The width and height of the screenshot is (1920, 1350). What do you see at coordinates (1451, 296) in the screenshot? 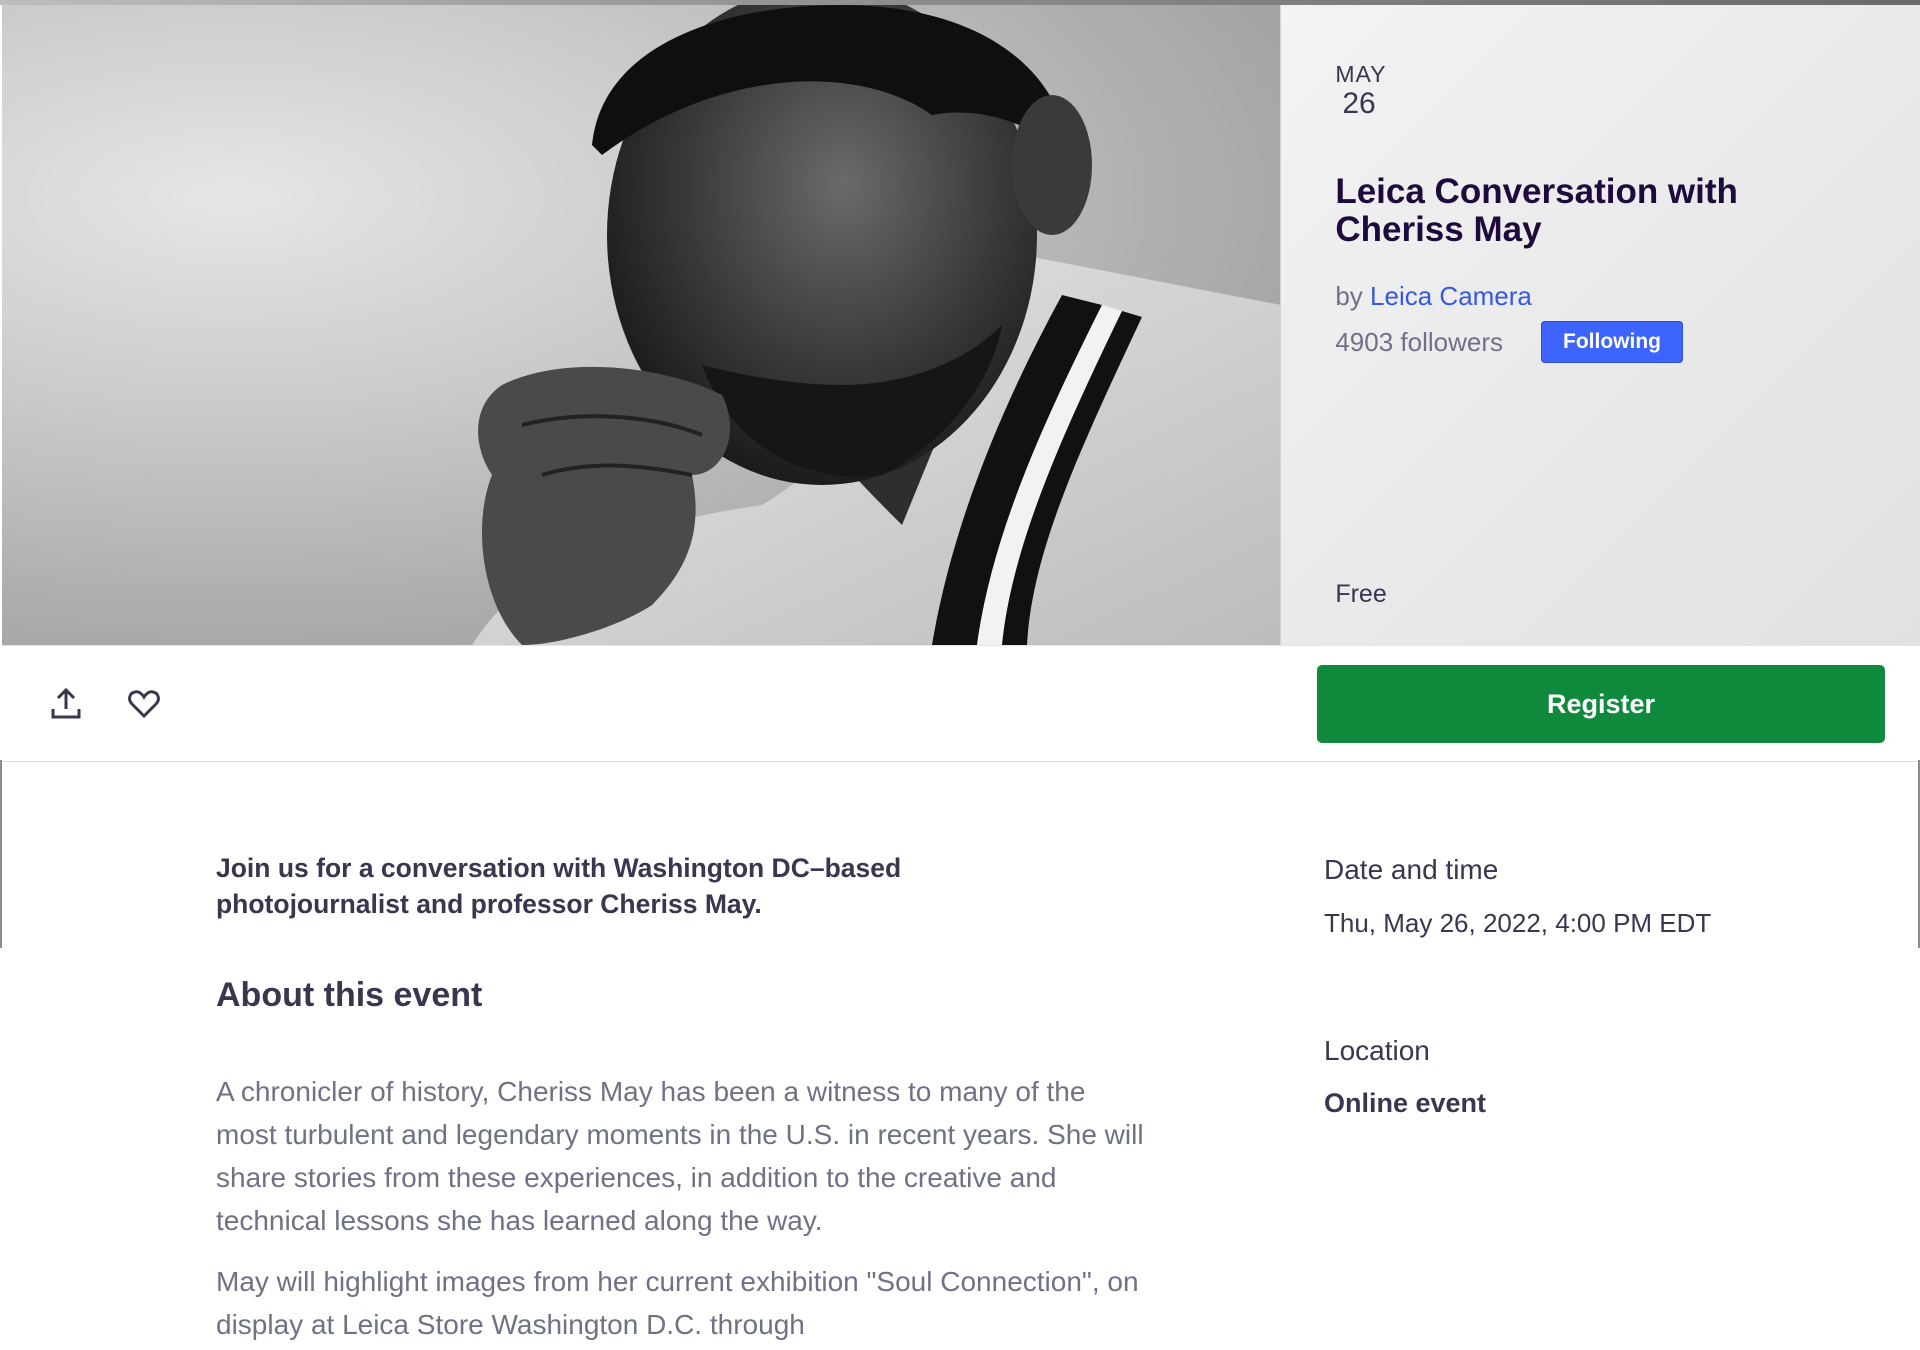
I see `organizer-link: Leica Camera` at bounding box center [1451, 296].